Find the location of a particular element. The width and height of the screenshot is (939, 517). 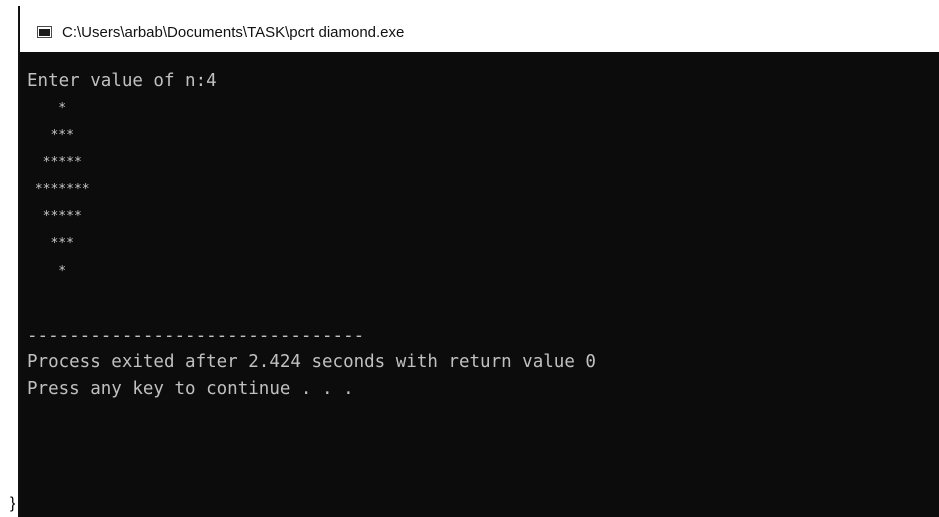

diamond-row: ******* is located at coordinates (58, 190).